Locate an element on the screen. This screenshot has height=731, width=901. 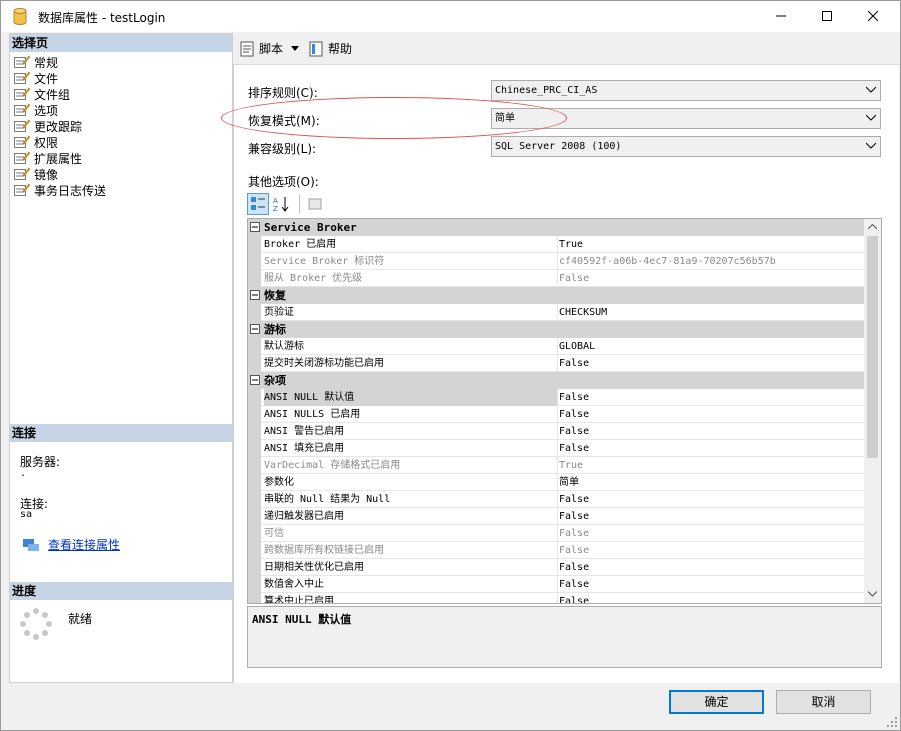
collation-value: Chinese_PRC_CI_AS is located at coordinates (546, 90).